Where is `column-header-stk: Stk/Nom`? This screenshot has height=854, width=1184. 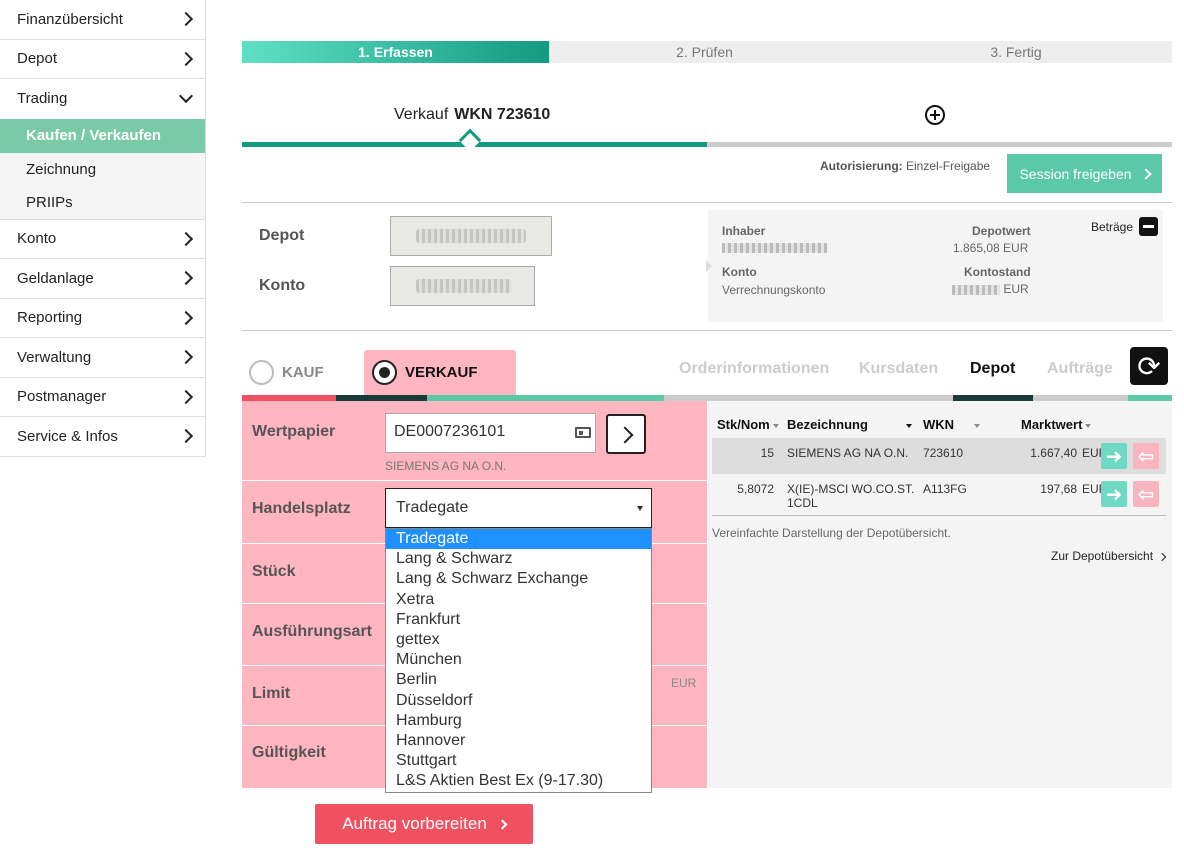 column-header-stk: Stk/Nom is located at coordinates (748, 424).